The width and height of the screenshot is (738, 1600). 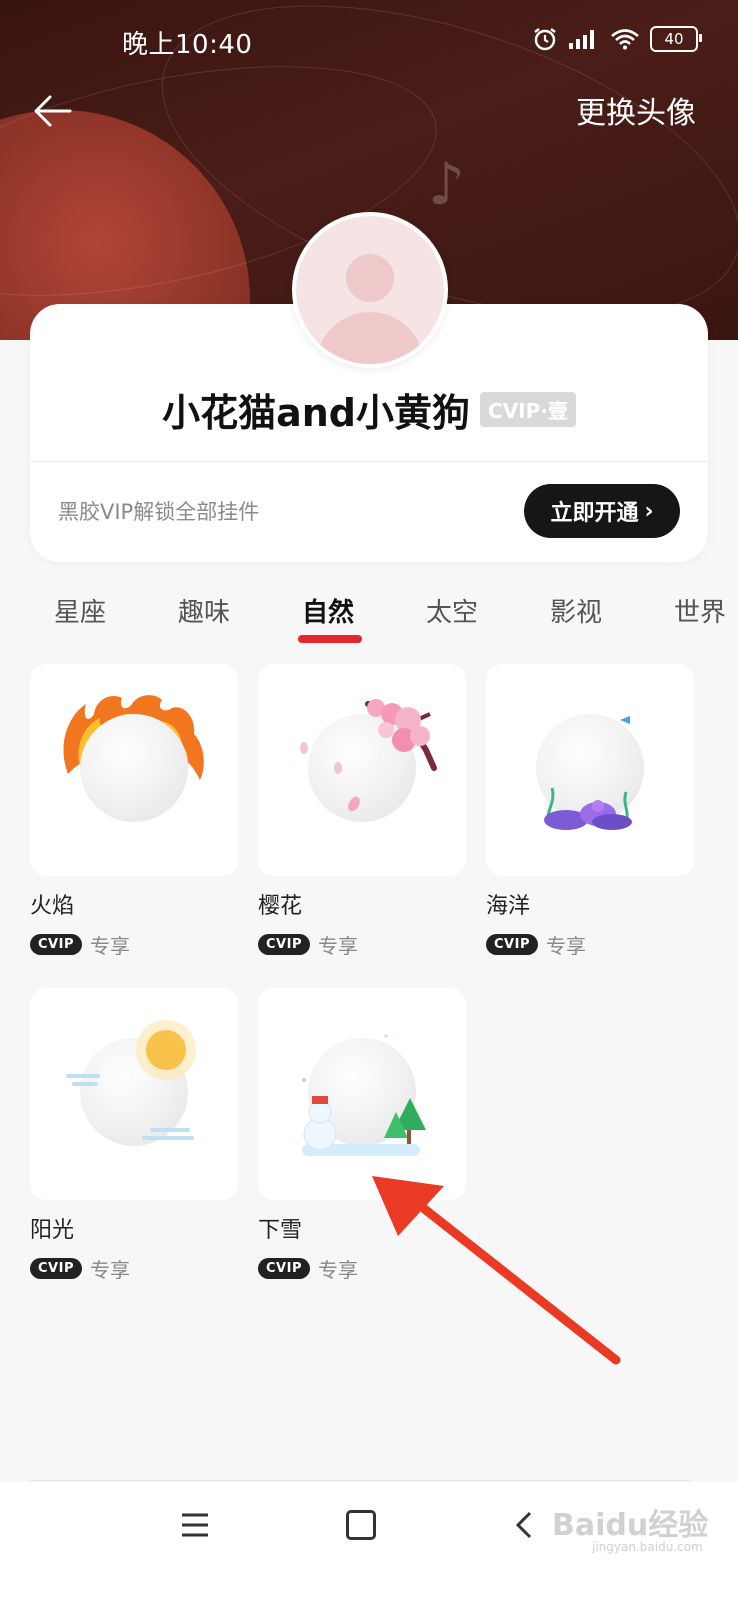 I want to click on open-vip-button: 立即开通 ›, so click(x=602, y=511).